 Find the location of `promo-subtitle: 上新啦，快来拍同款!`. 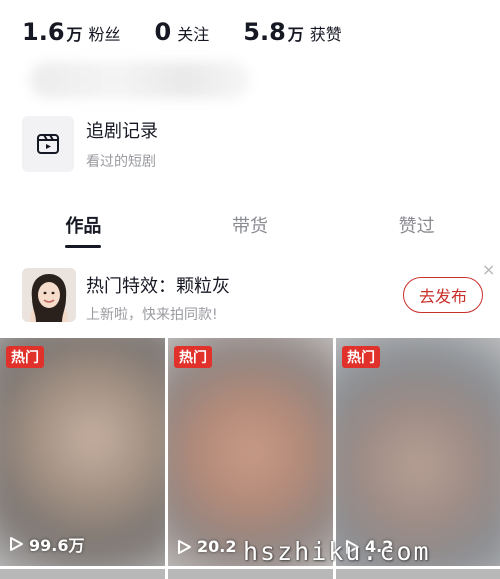

promo-subtitle: 上新啦，快来拍同款! is located at coordinates (152, 315).